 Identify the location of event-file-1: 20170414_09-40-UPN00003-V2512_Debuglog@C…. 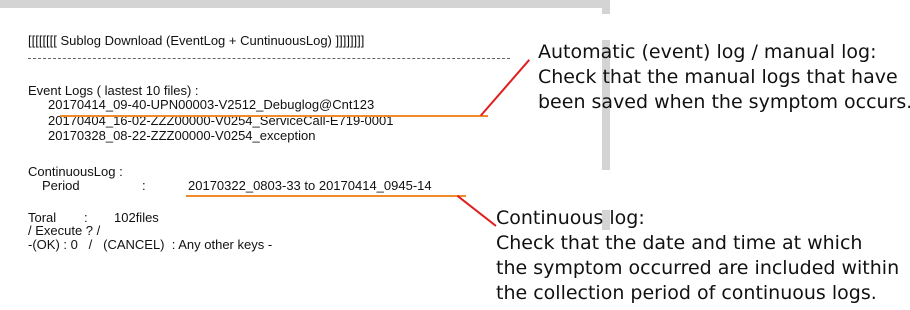
(211, 104).